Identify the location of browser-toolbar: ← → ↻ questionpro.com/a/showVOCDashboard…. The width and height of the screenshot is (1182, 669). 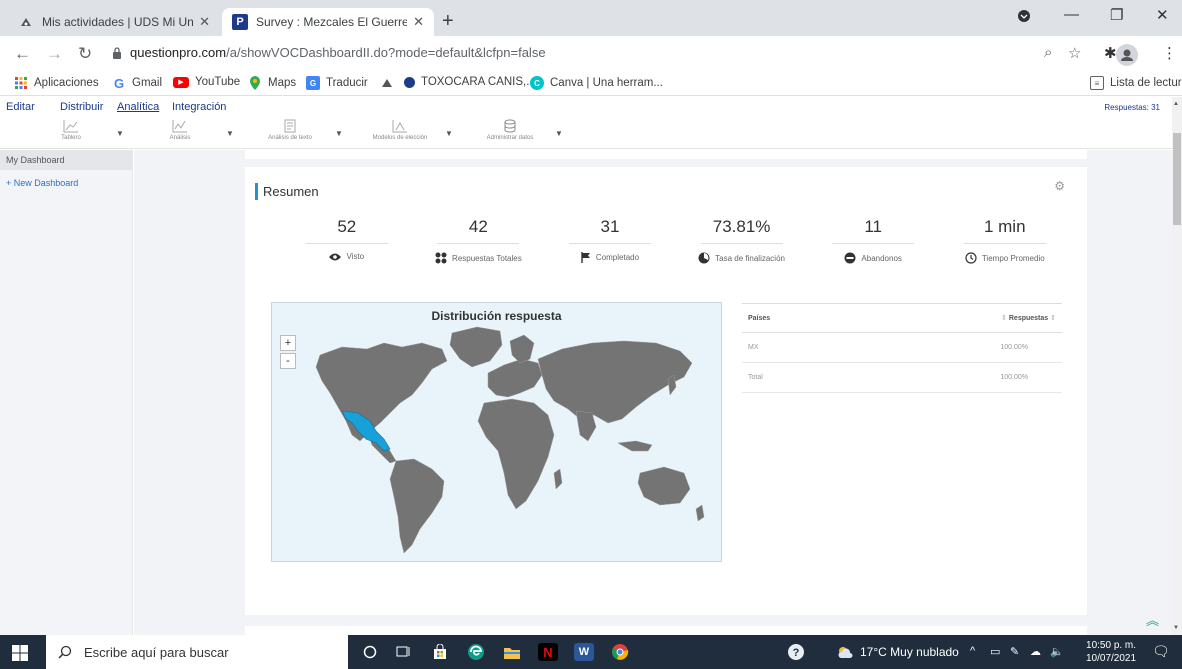
(591, 54).